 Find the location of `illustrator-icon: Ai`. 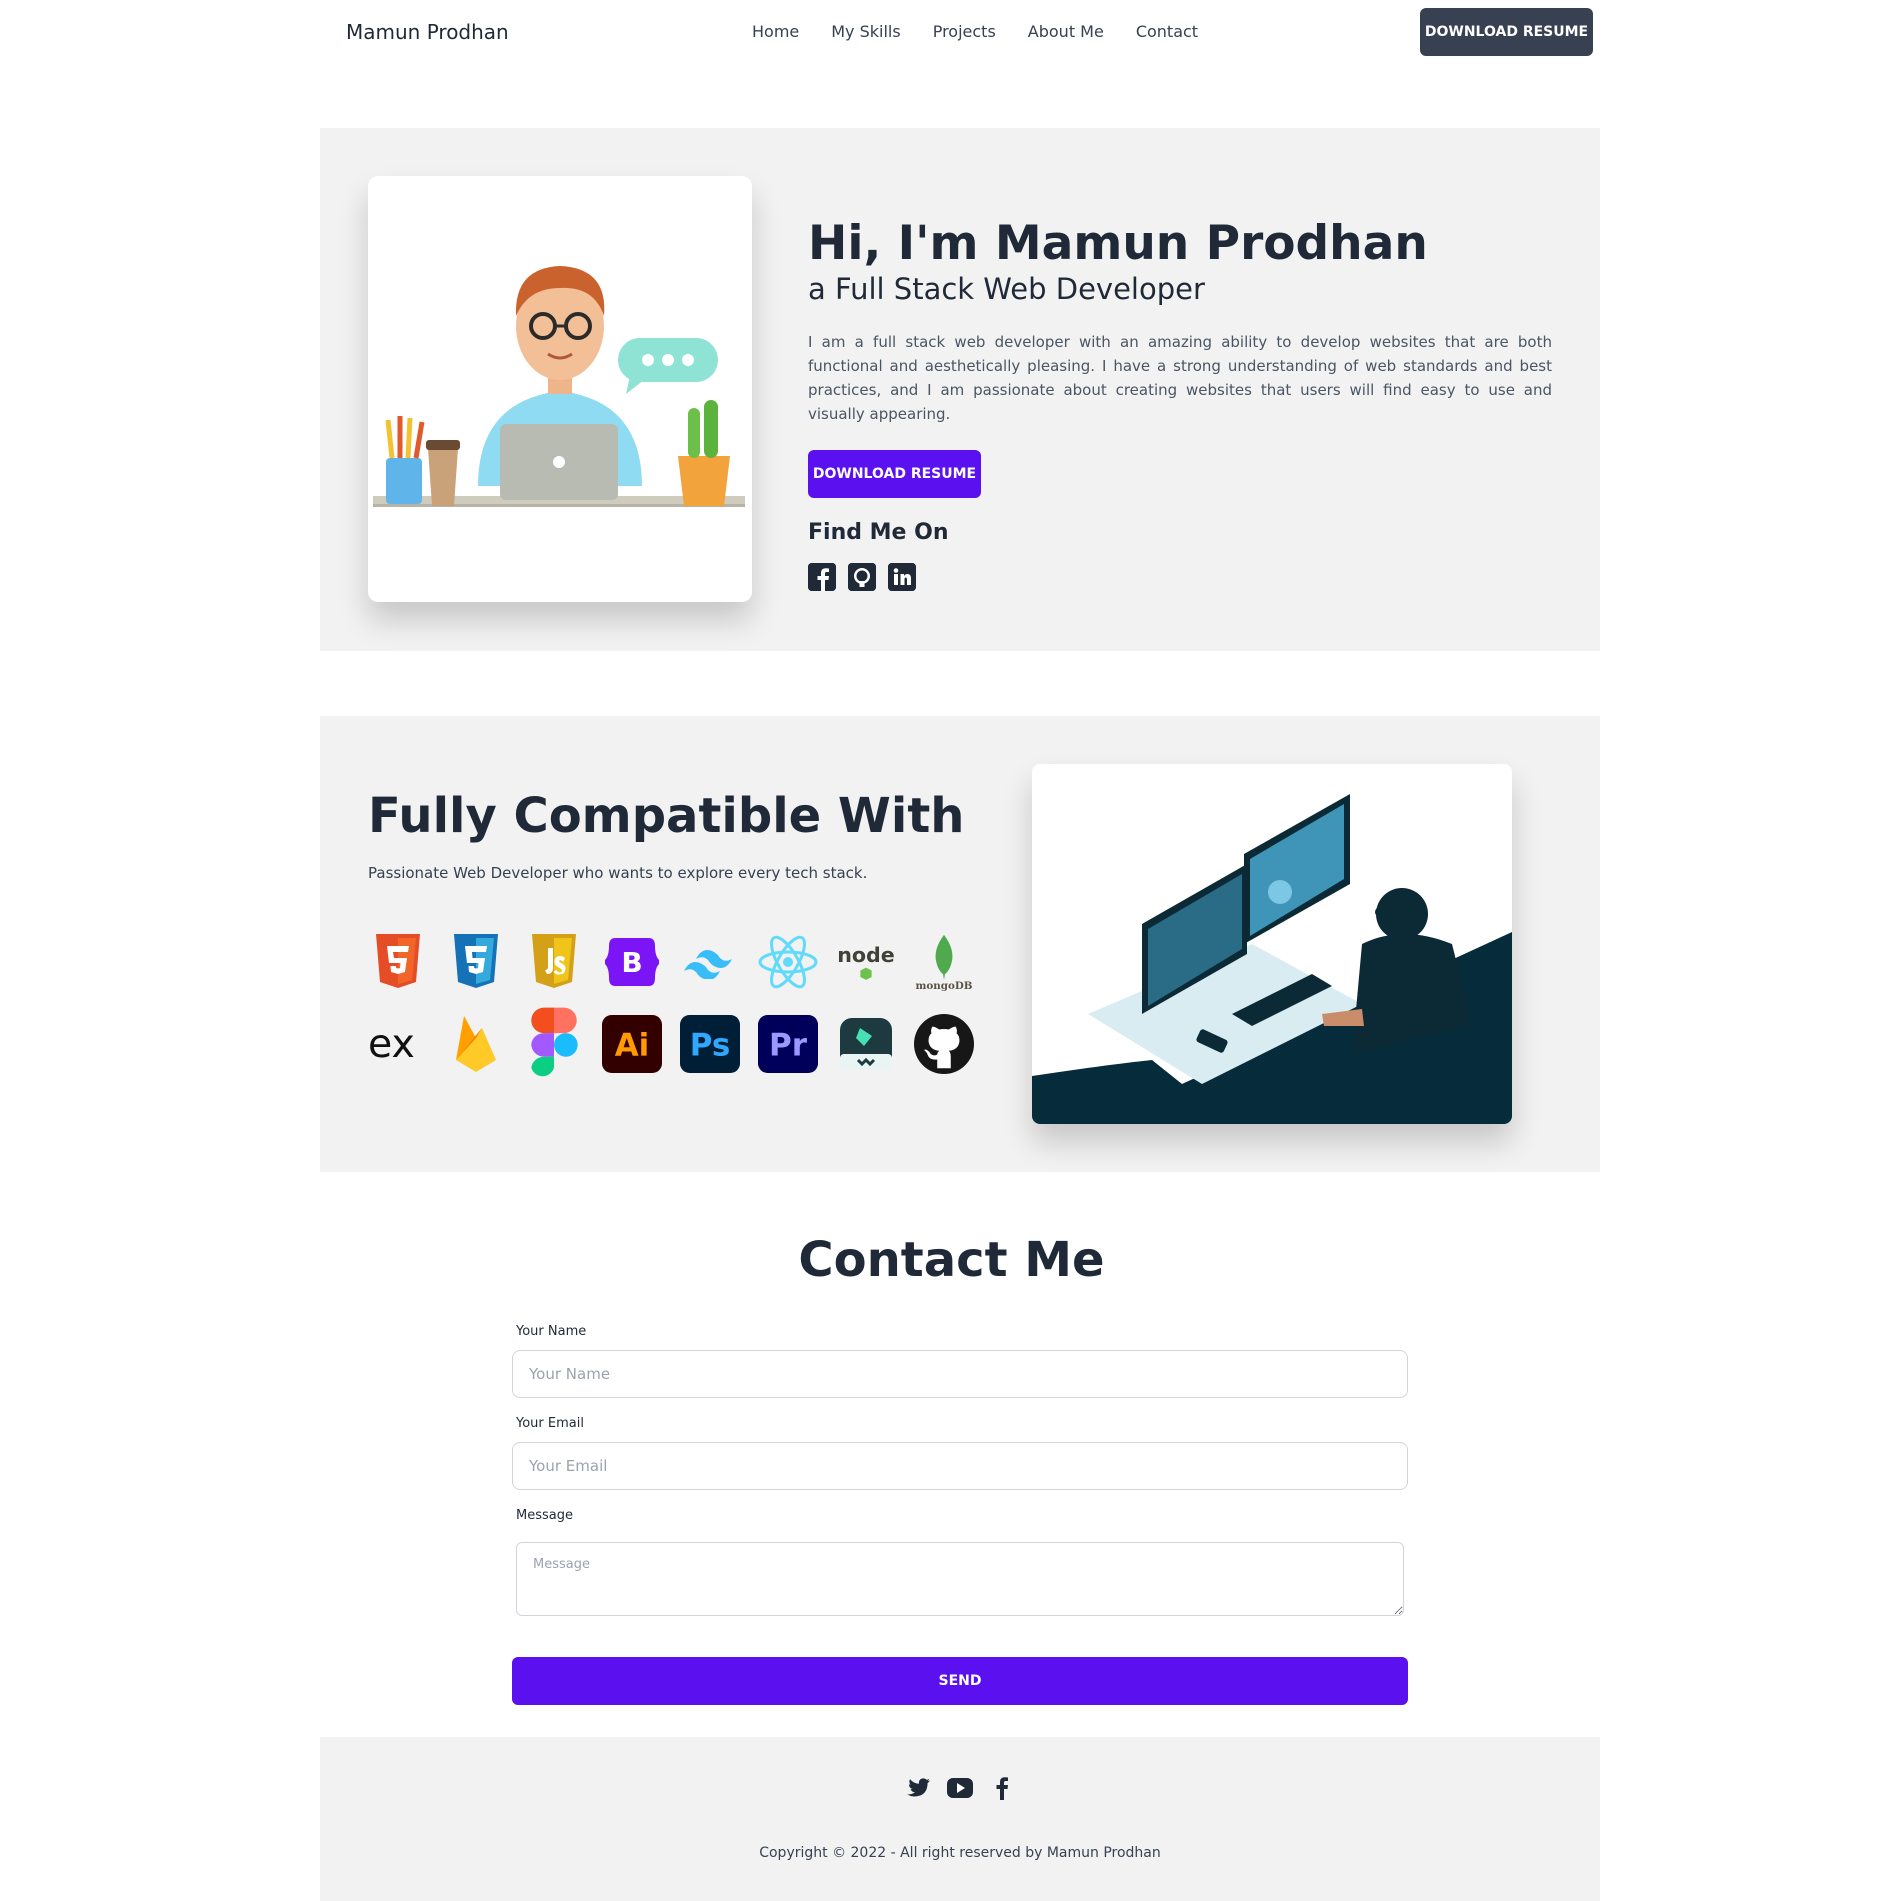

illustrator-icon: Ai is located at coordinates (632, 1044).